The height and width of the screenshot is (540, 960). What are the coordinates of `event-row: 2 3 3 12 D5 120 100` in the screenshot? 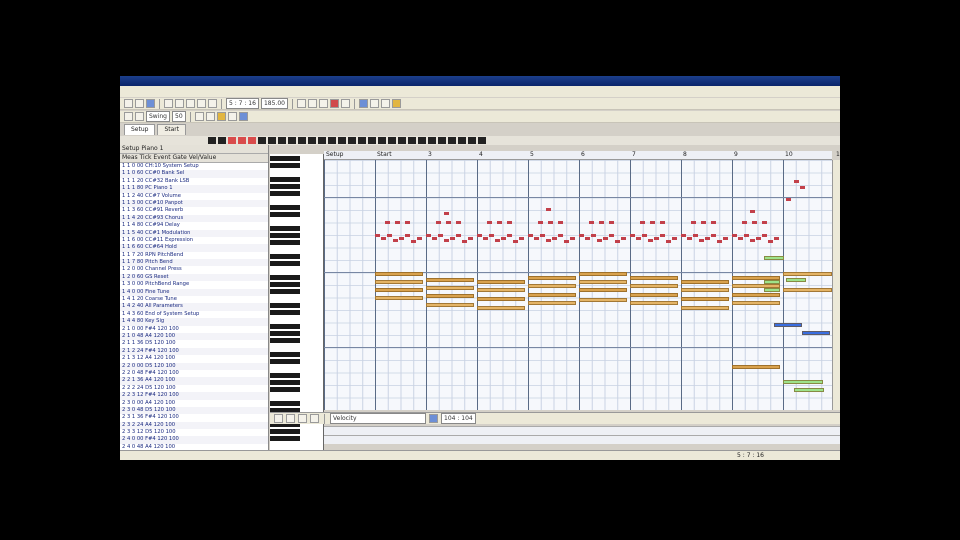 It's located at (194, 432).